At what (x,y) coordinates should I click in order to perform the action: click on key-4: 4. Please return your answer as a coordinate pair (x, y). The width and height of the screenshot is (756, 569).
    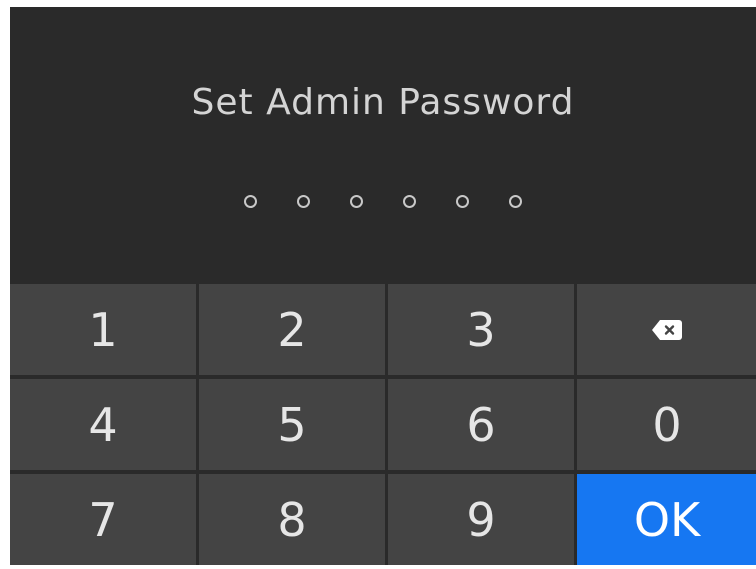
    Looking at the image, I should click on (103, 424).